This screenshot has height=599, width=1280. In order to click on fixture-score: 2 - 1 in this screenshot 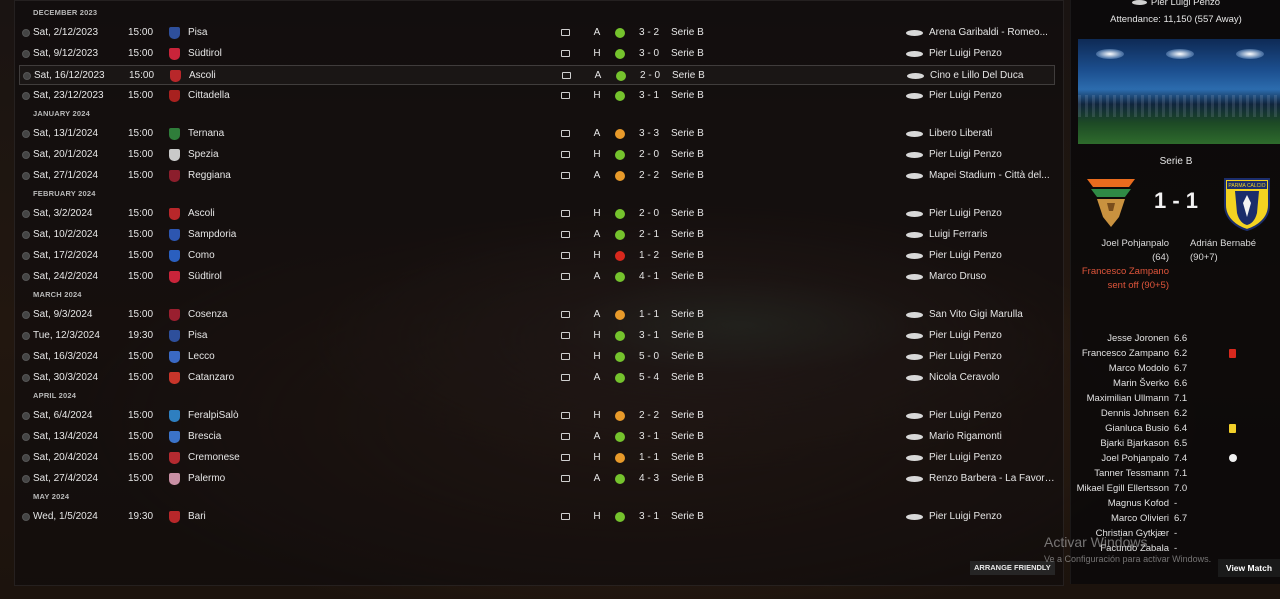, I will do `click(649, 235)`.